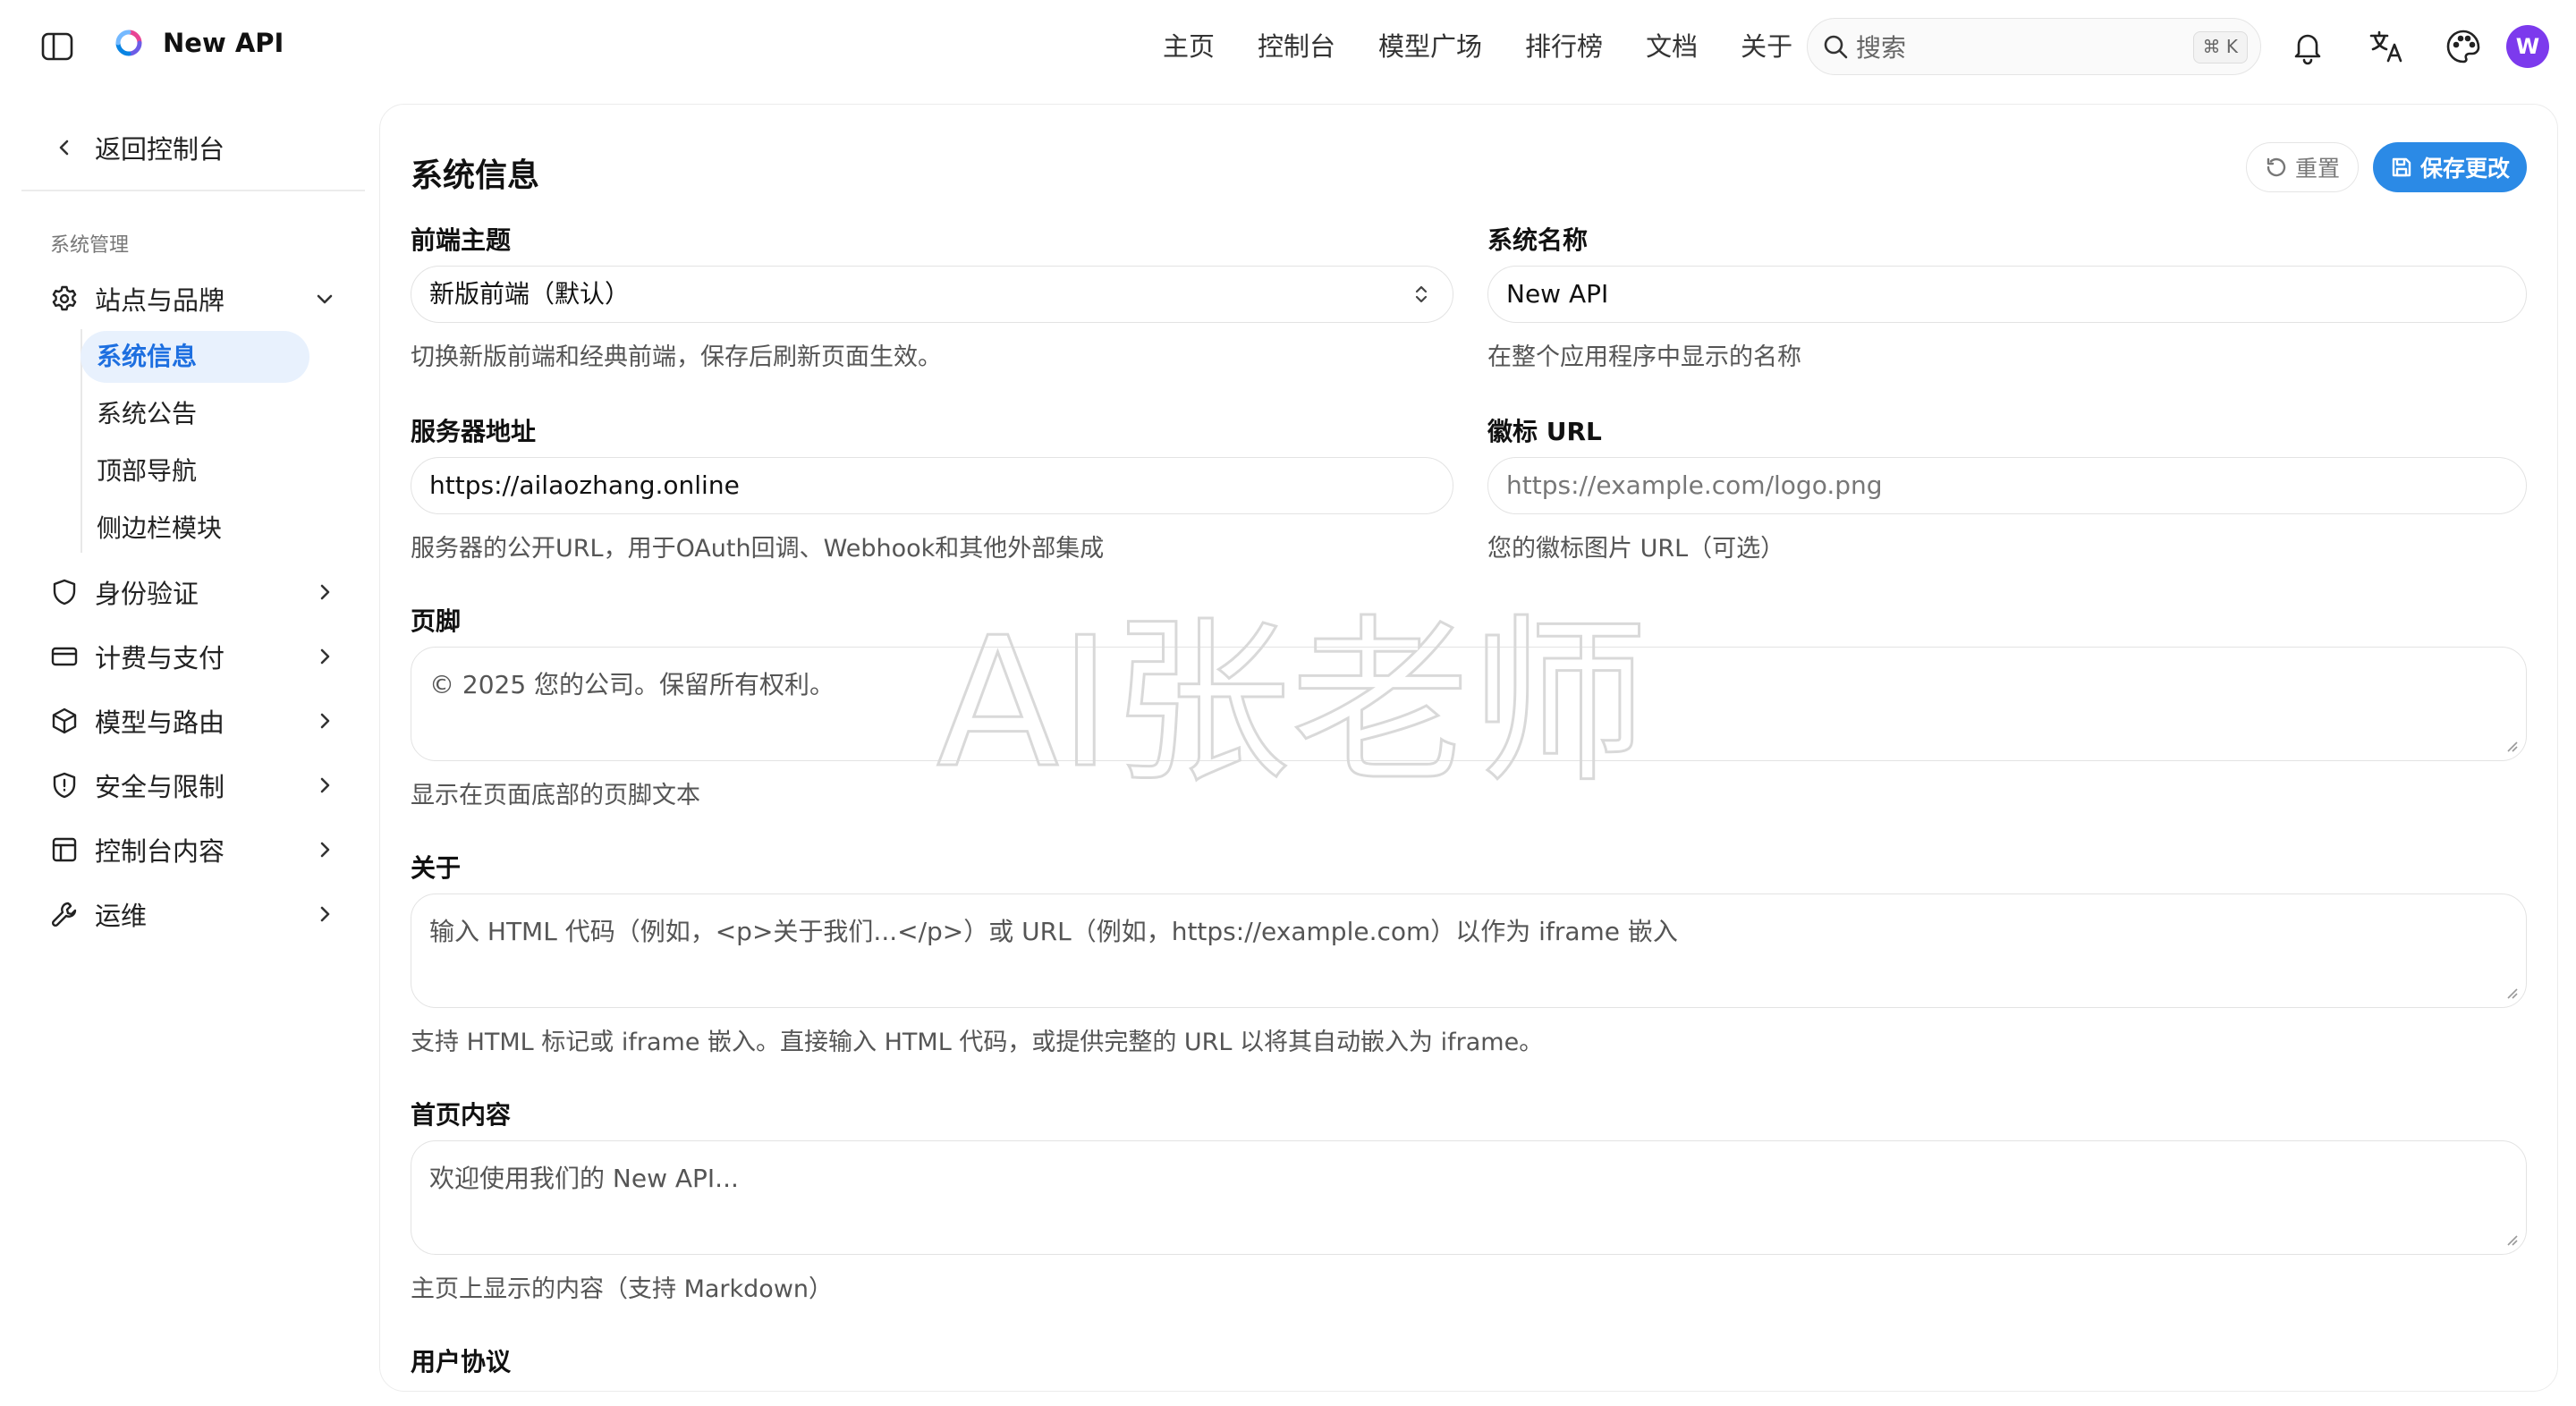  I want to click on sidebar-group-site-brand: 站点与品牌, so click(193, 299).